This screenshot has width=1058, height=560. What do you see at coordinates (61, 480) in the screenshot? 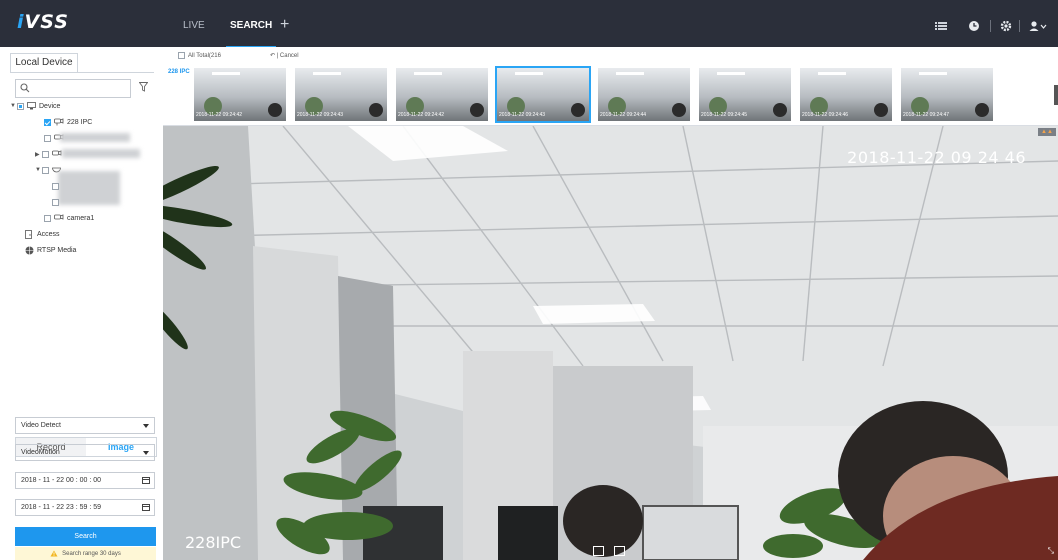
I see `field-value: 2018 - 11 - 22 00 : 00 : 00` at bounding box center [61, 480].